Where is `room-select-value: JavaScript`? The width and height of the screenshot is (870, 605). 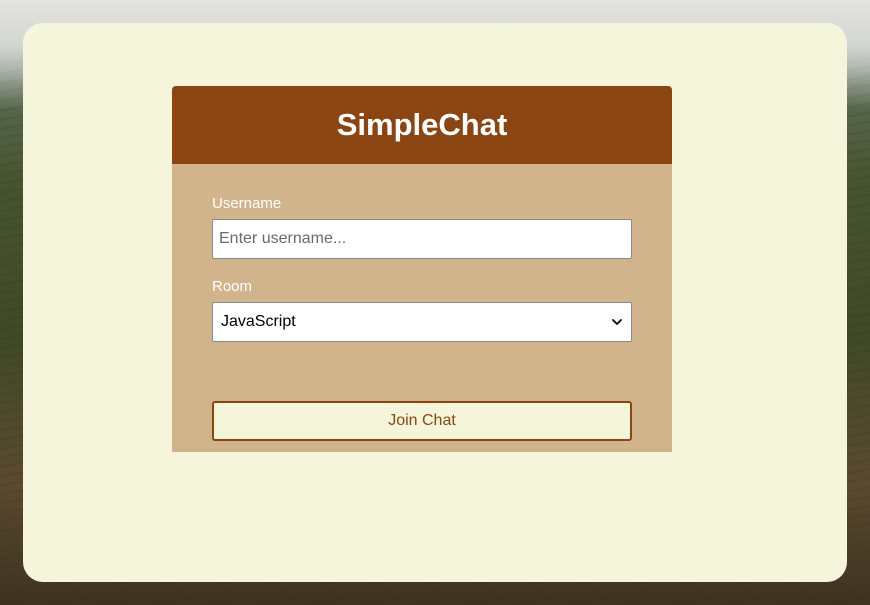
room-select-value: JavaScript is located at coordinates (258, 321).